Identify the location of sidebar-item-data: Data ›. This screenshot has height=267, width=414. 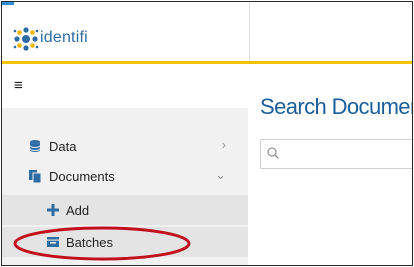
(125, 146).